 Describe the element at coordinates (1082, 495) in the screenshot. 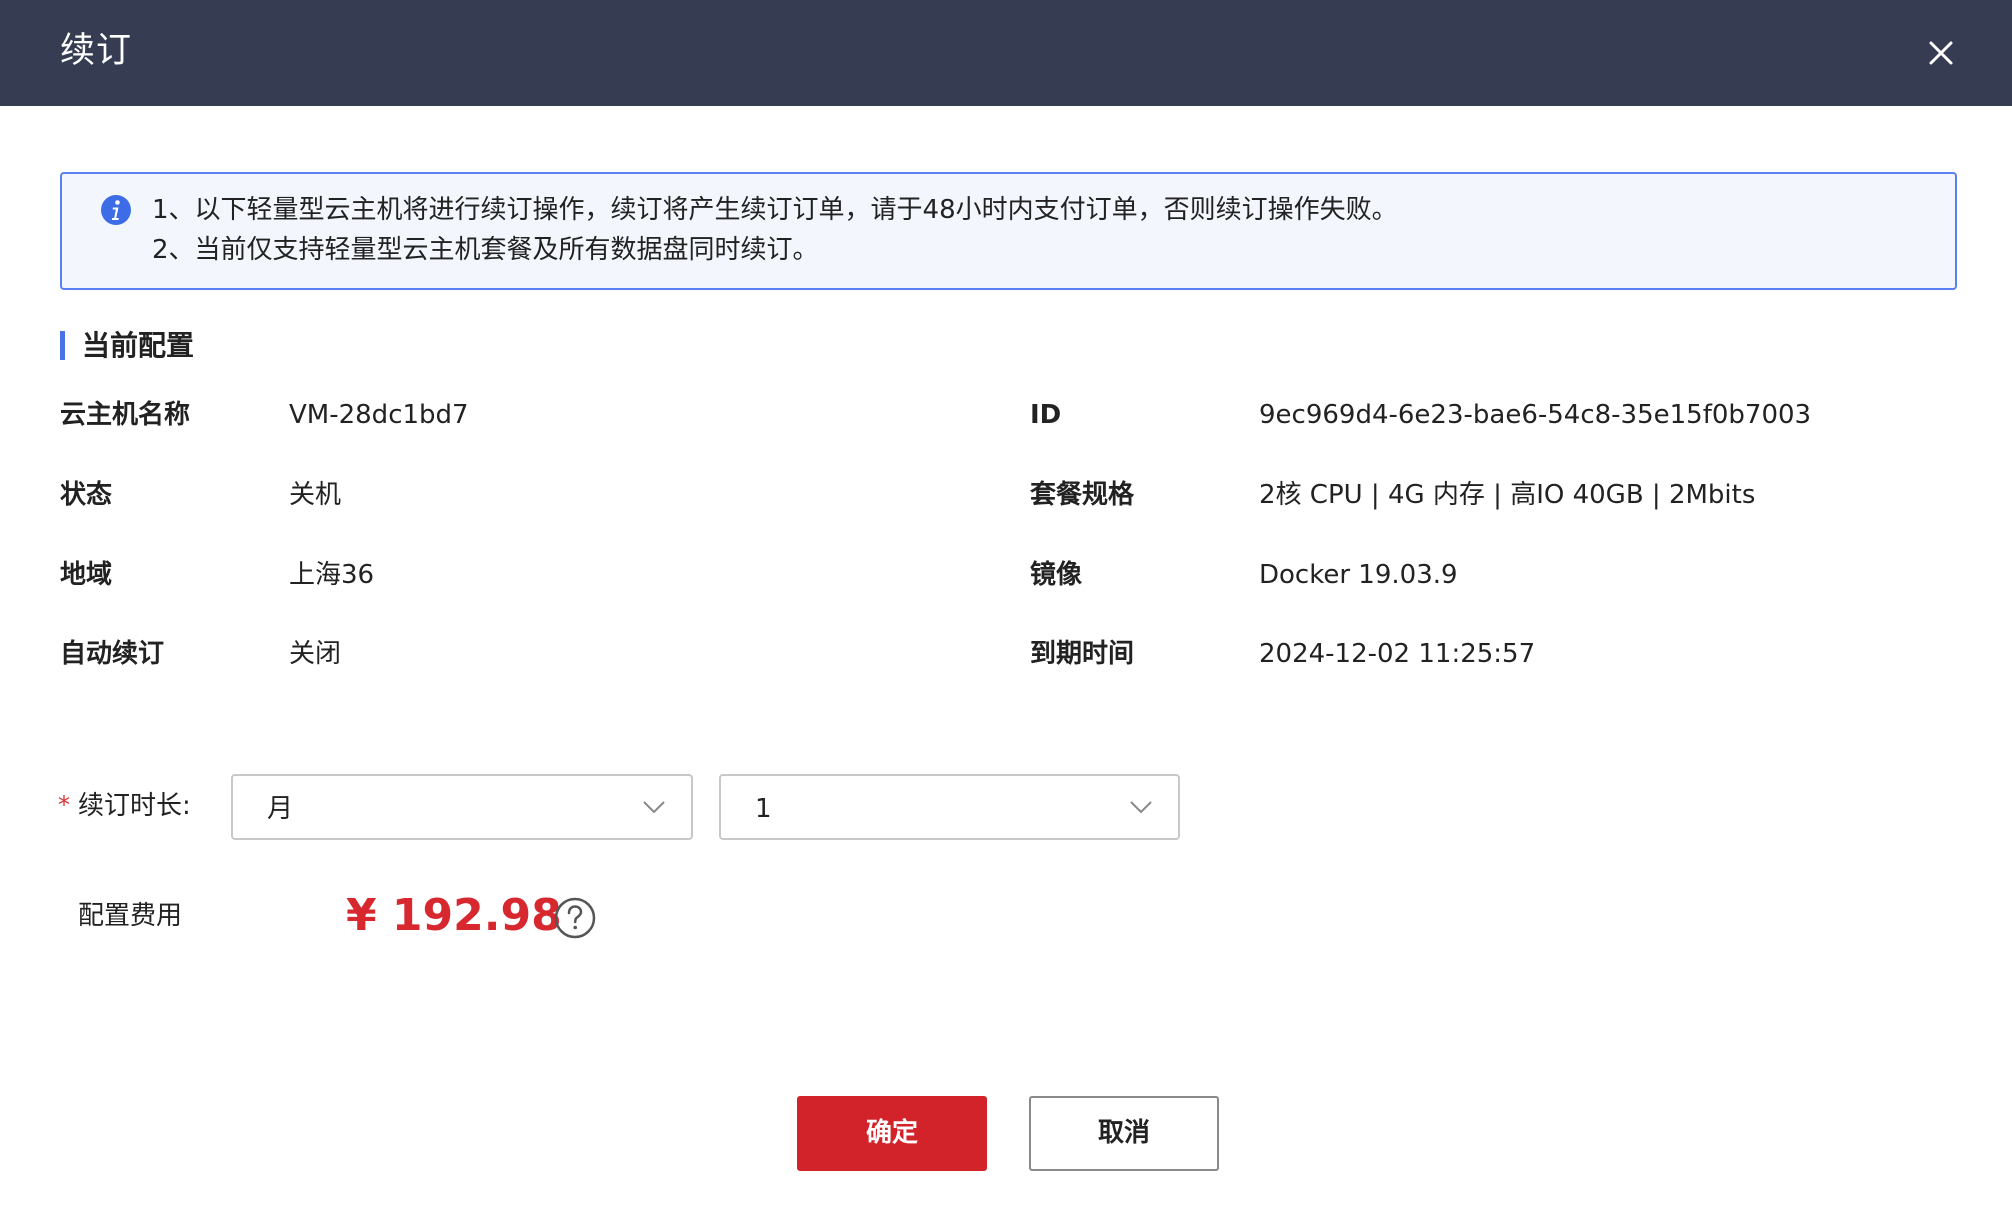

I see `config-label-plan-spec: 套餐规格` at that location.